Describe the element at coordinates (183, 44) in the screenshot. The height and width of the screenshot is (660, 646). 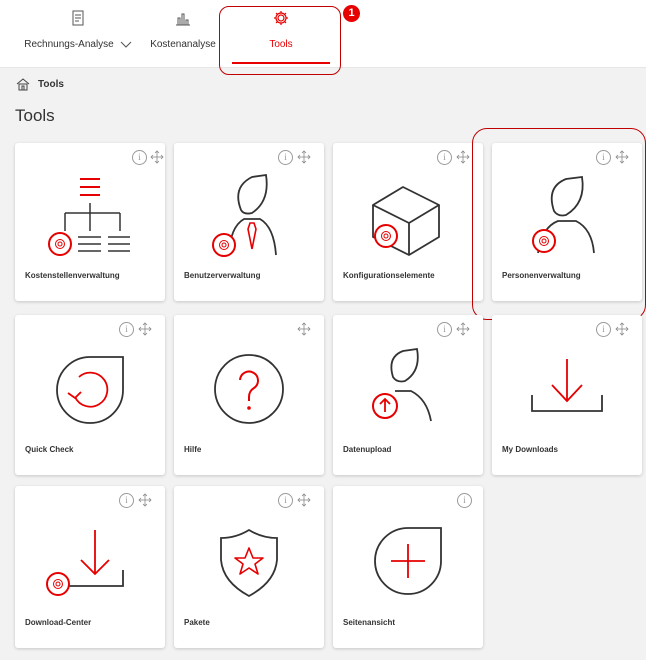
I see `tab-kostenanalyse-label: Kostenanalyse` at that location.